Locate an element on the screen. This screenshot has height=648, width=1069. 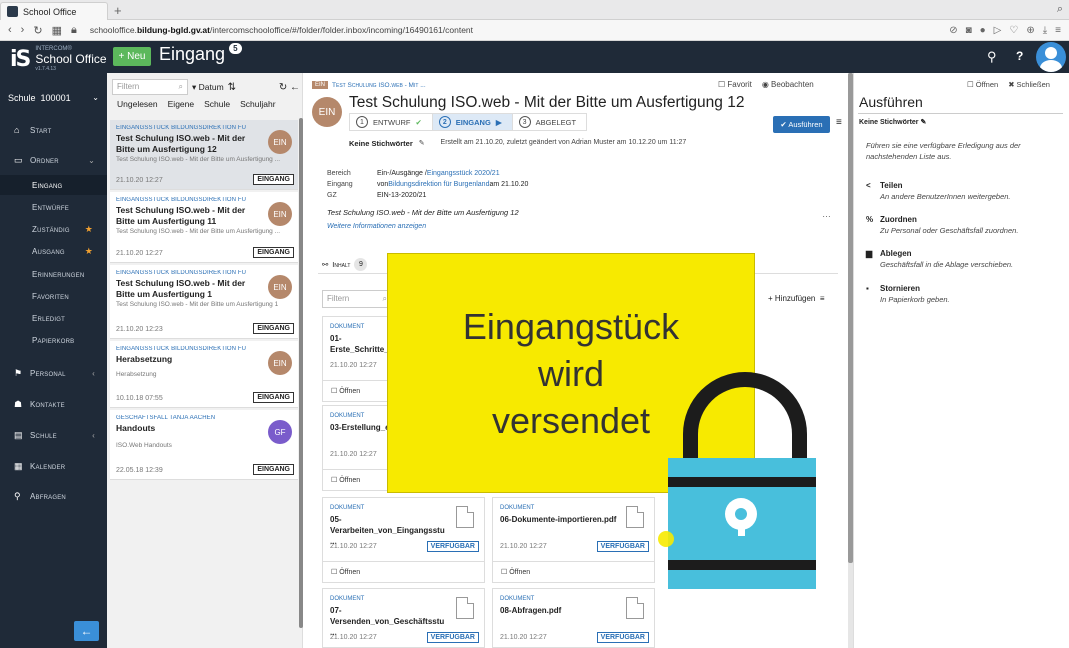
cube-icon: ⊕ is located at coordinates (1030, 30).